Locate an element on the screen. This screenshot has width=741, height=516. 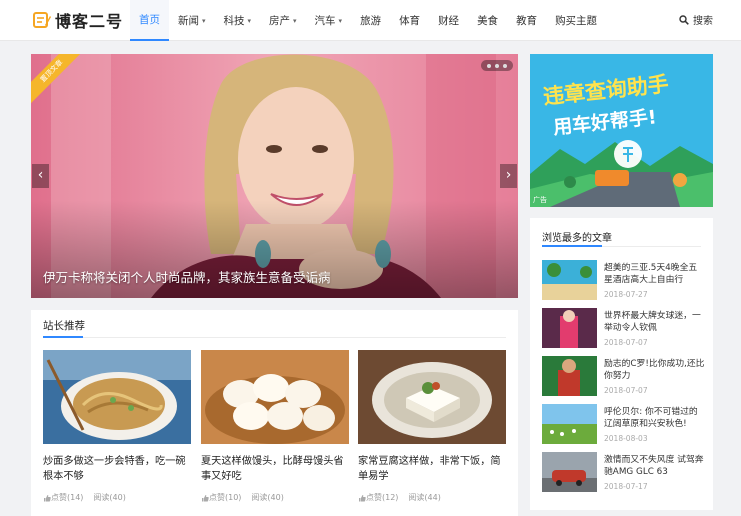
nav-item: 旅游 is located at coordinates (370, 20).